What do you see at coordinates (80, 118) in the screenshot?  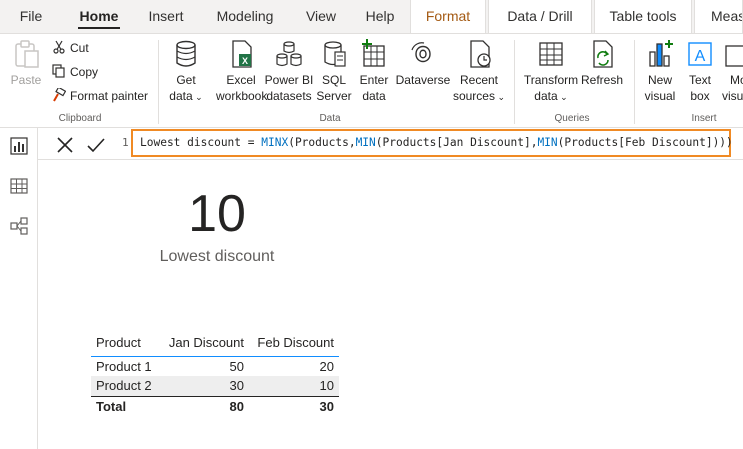 I see `clipboard-group-label: Clipboard` at bounding box center [80, 118].